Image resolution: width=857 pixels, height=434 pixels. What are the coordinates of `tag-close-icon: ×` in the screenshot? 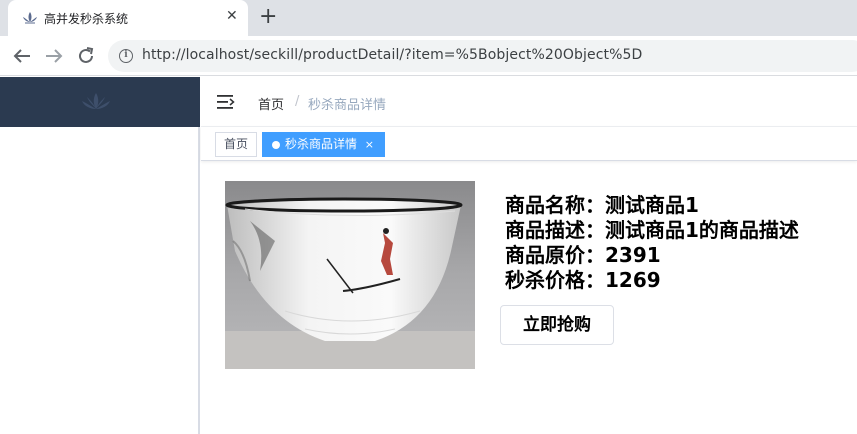 It's located at (369, 144).